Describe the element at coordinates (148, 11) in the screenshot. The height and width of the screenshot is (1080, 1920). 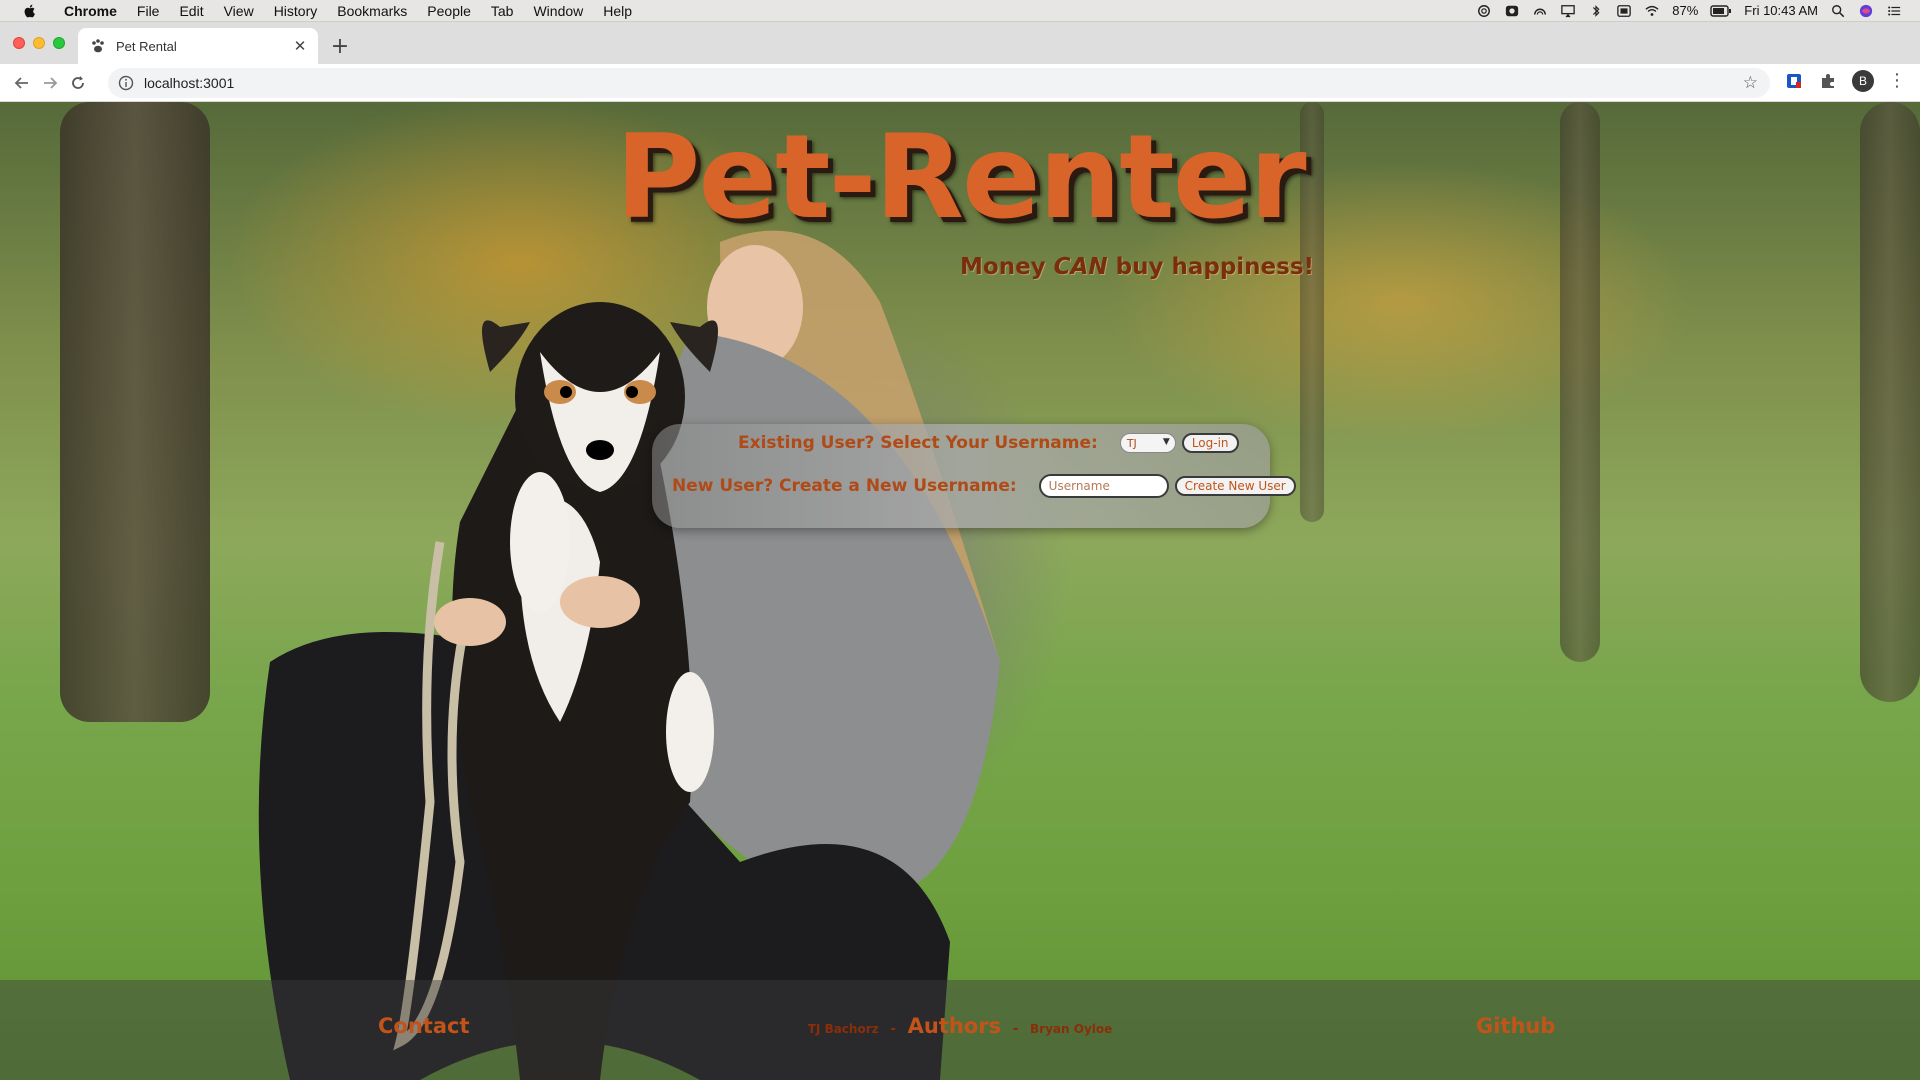
I see `menu-file: File` at that location.